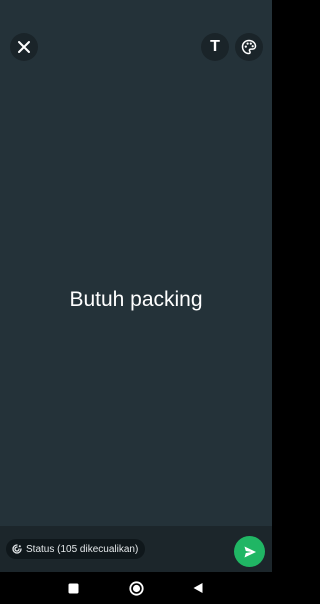  Describe the element at coordinates (17, 549) in the screenshot. I see `status-privacy-icon` at that location.